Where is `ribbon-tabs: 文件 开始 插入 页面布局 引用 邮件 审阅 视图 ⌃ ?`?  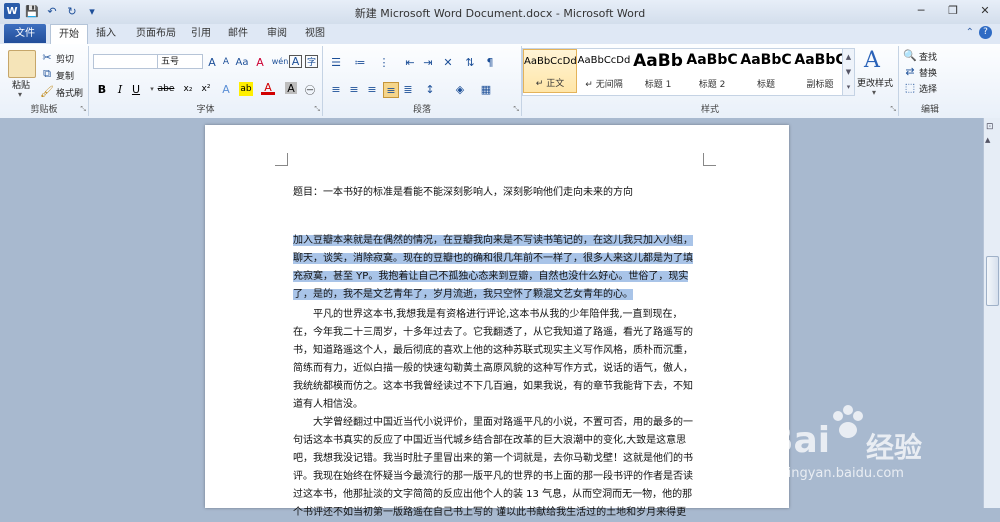 ribbon-tabs: 文件 开始 插入 页面布局 引用 邮件 审阅 视图 ⌃ ? is located at coordinates (500, 34).